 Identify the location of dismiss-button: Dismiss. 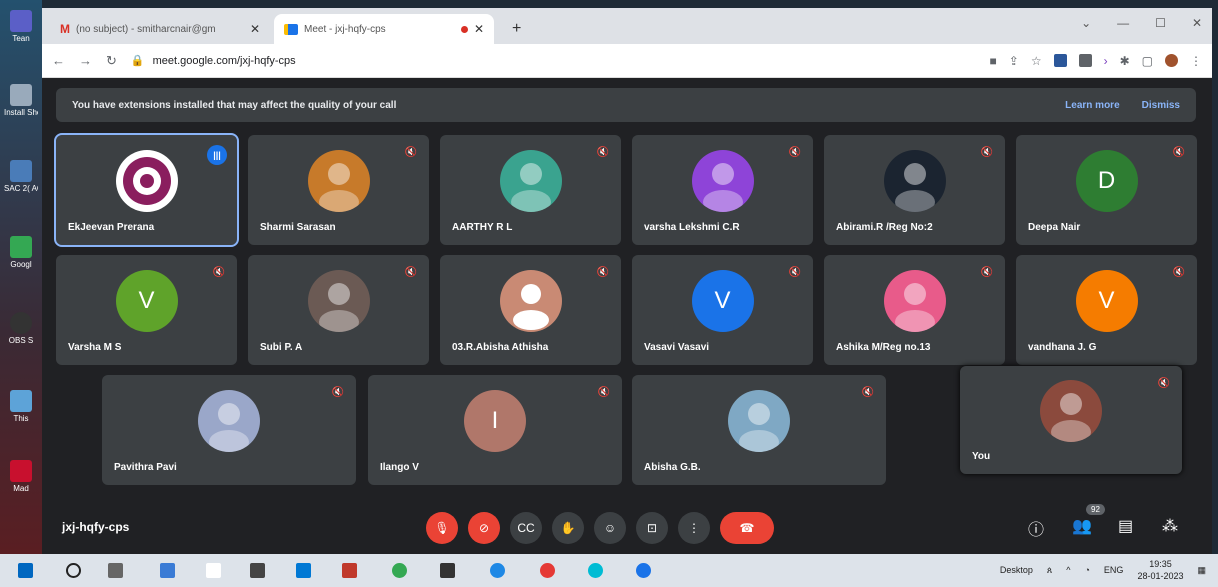
(1161, 105).